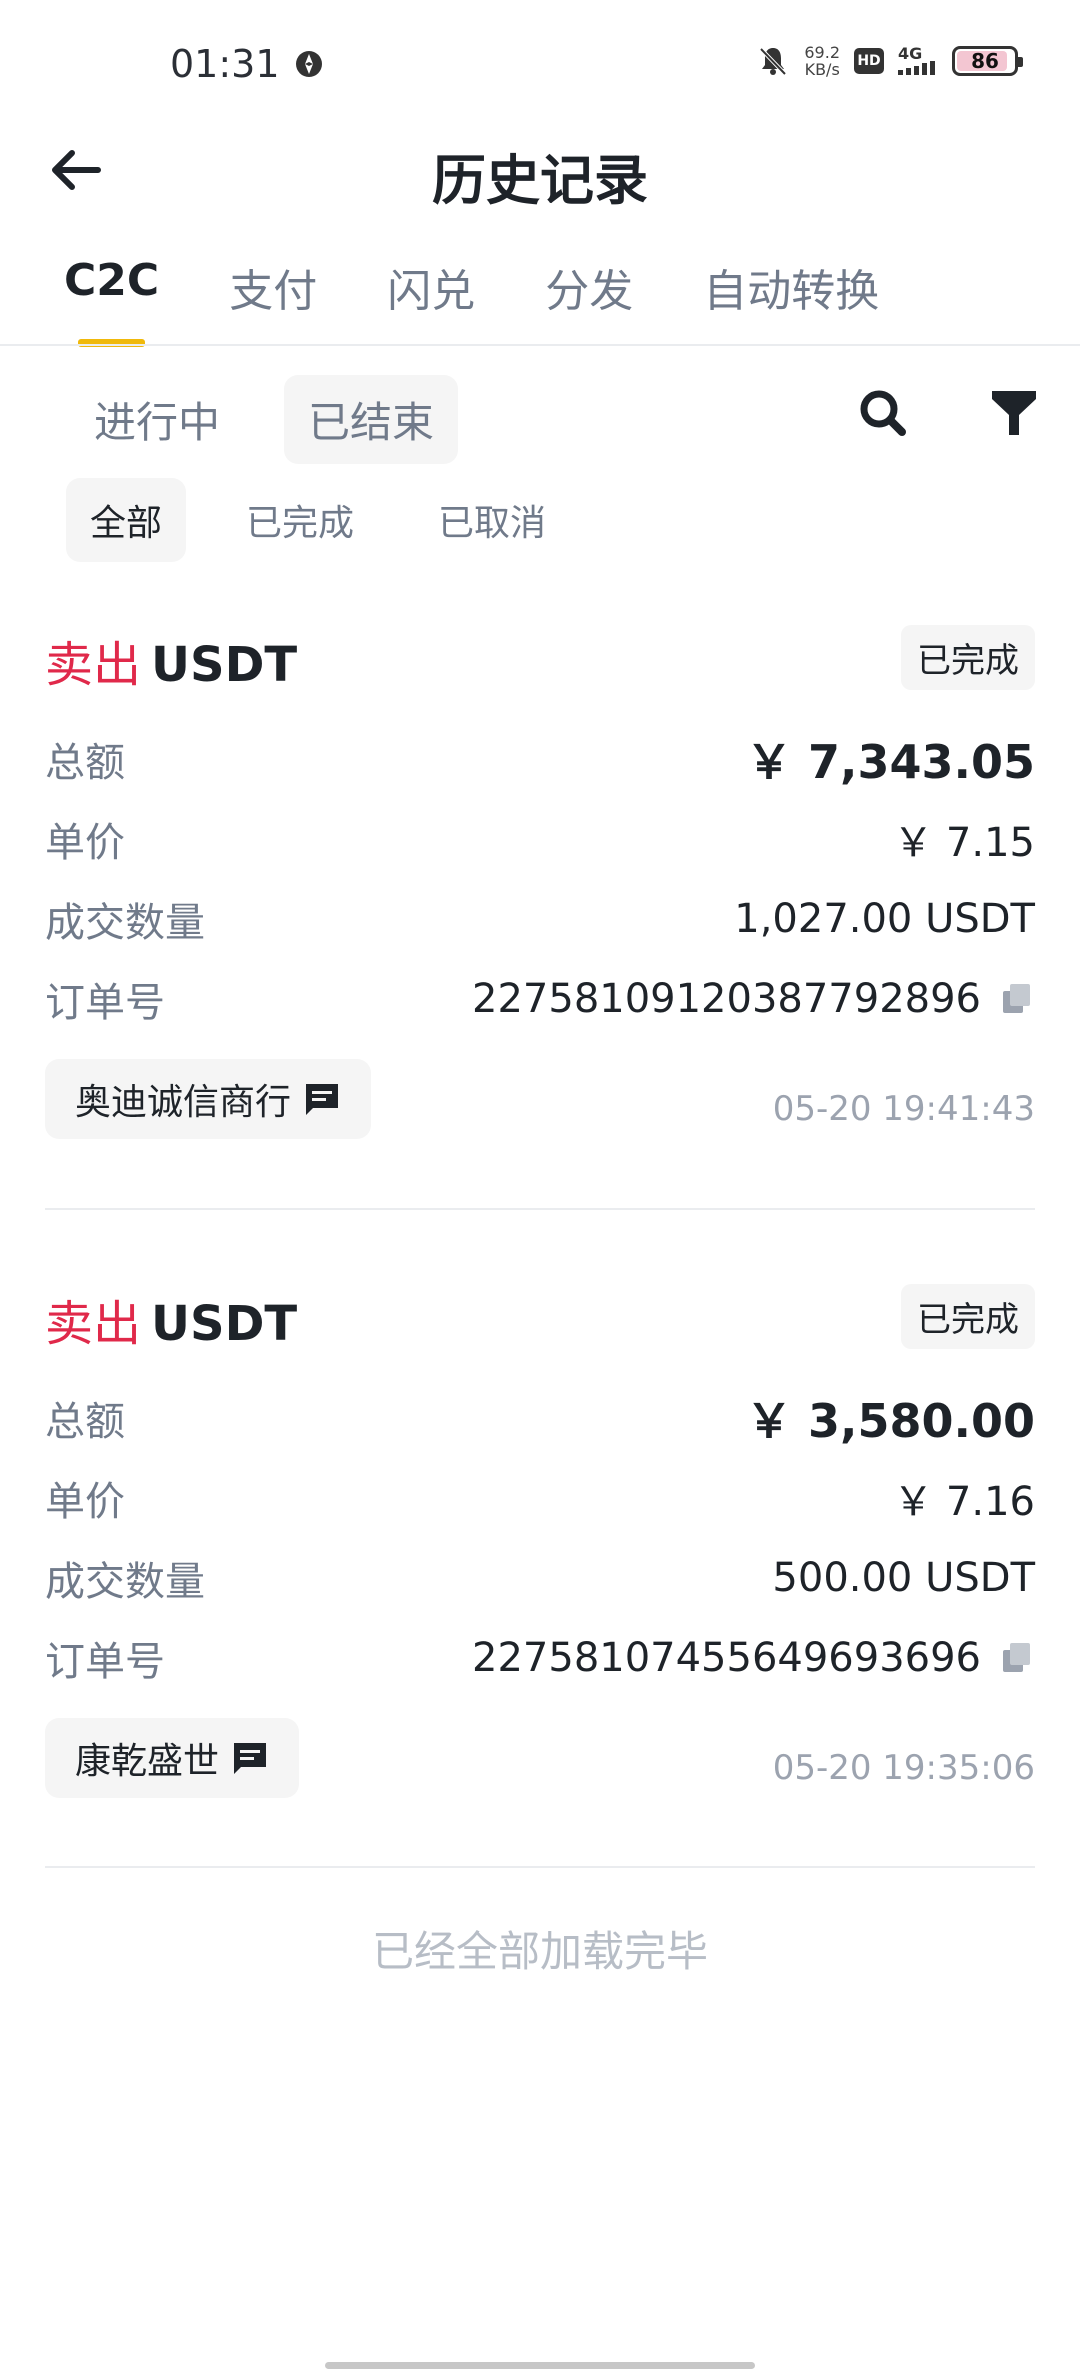  I want to click on total-row: 总额 ￥ 7,343.05, so click(540, 759).